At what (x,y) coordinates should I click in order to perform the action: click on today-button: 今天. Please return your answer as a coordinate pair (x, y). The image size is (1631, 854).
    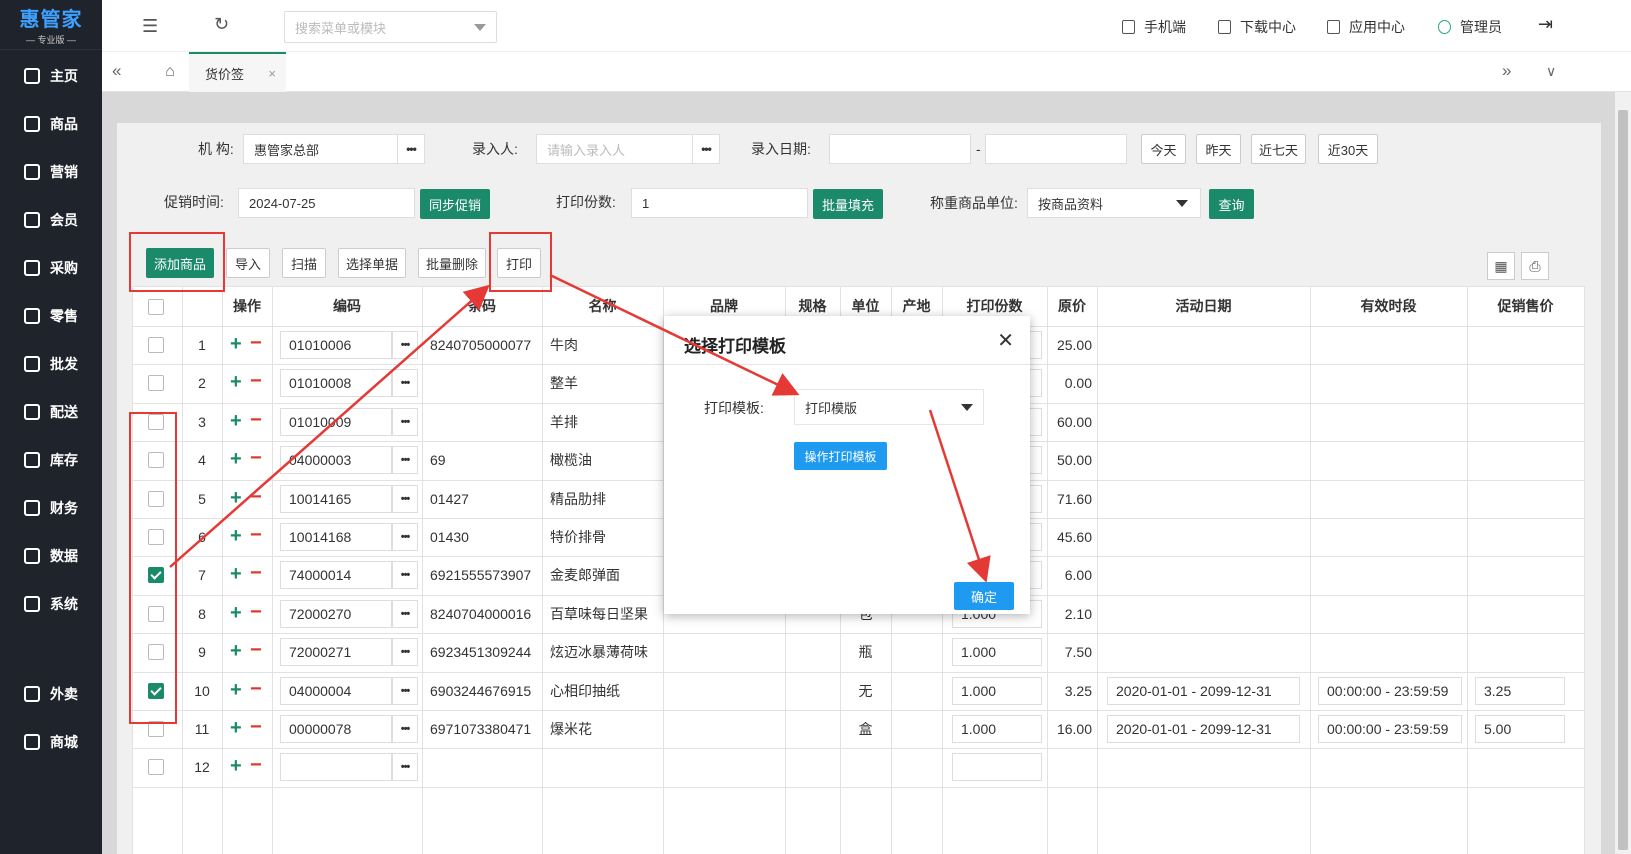
    Looking at the image, I should click on (1163, 149).